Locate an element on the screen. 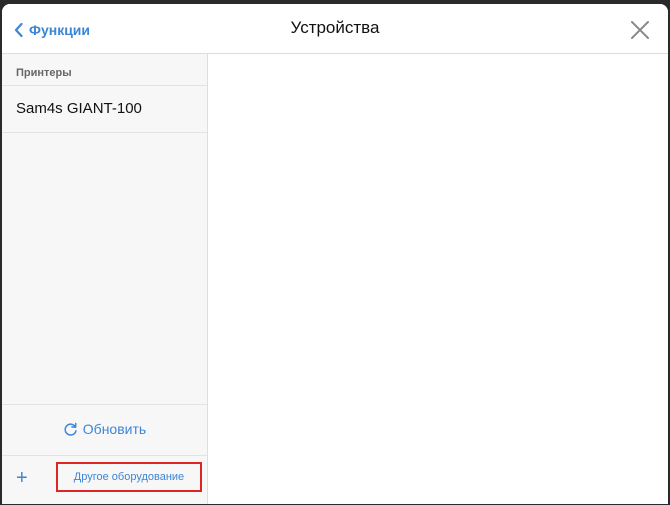 Image resolution: width=670 pixels, height=505 pixels. close-icon is located at coordinates (640, 30).